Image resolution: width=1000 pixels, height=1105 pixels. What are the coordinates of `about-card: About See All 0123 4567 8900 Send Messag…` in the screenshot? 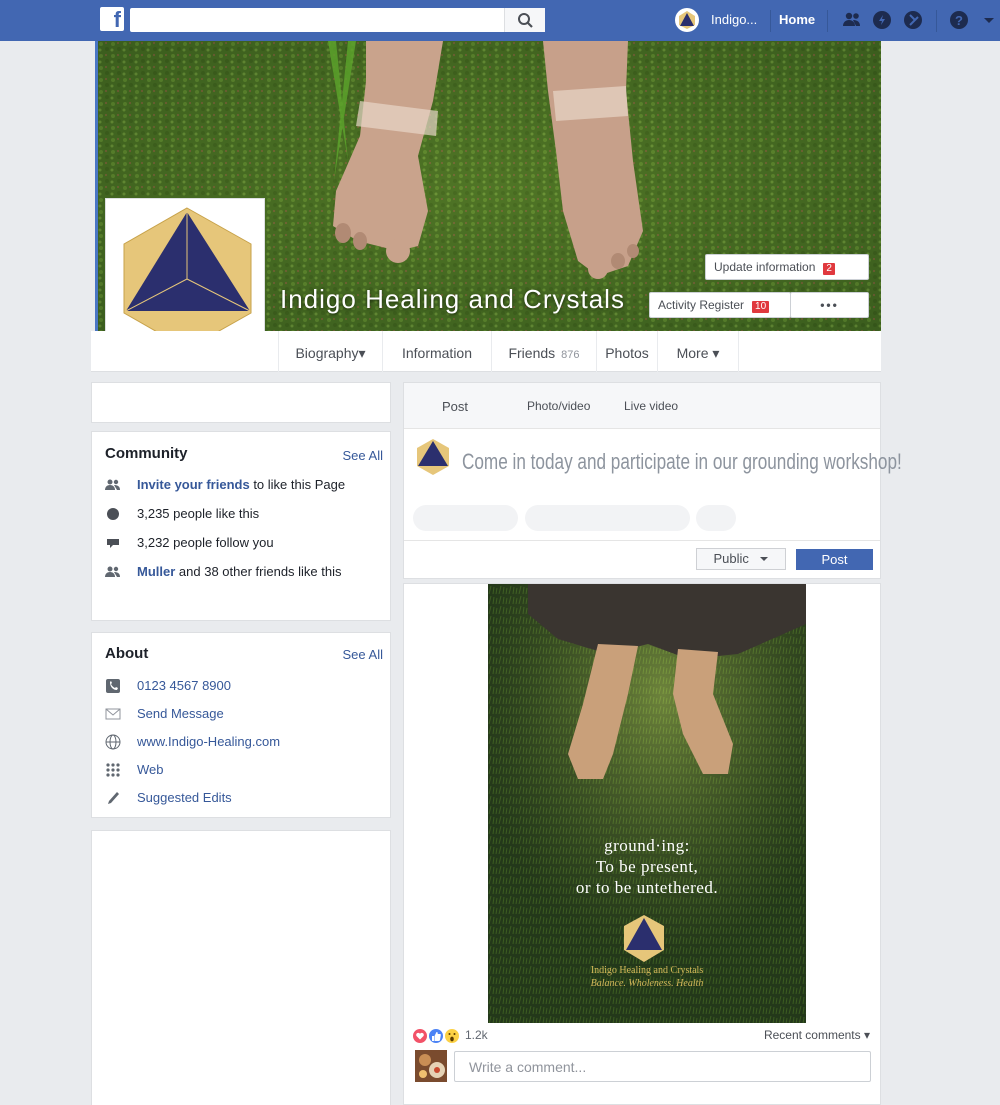 It's located at (241, 725).